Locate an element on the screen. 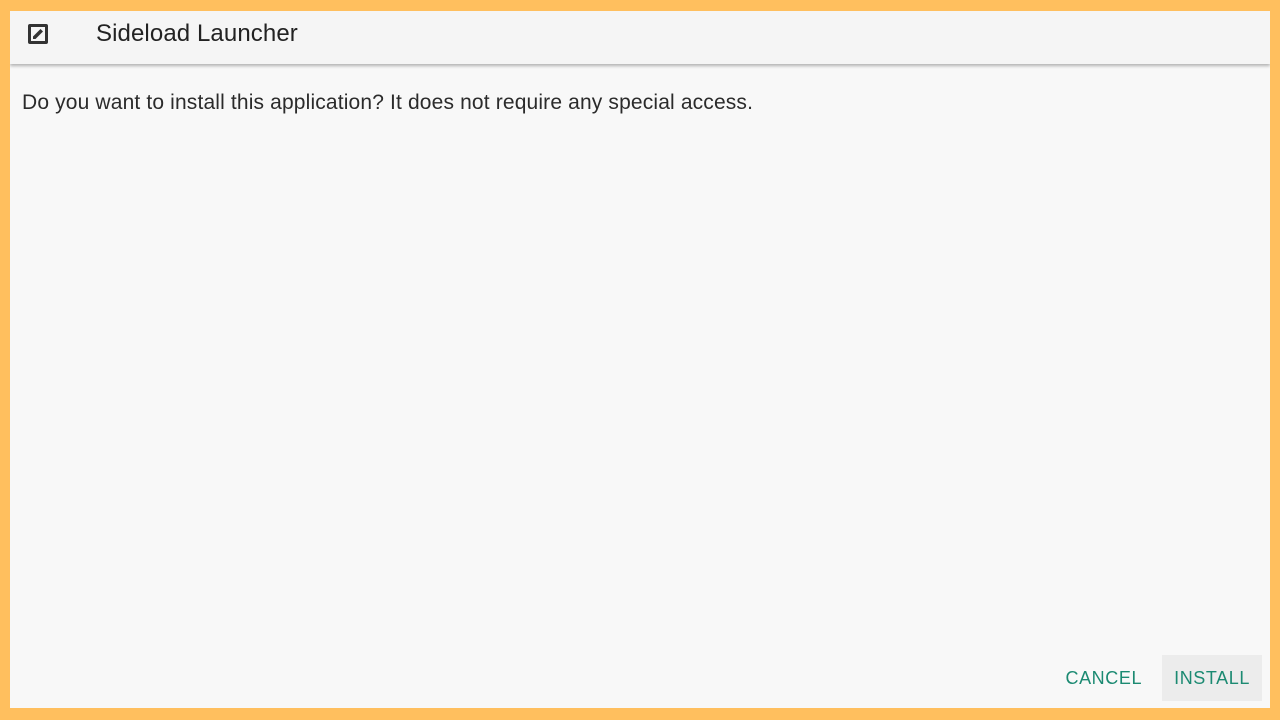  install-button: INSTALL is located at coordinates (1212, 678).